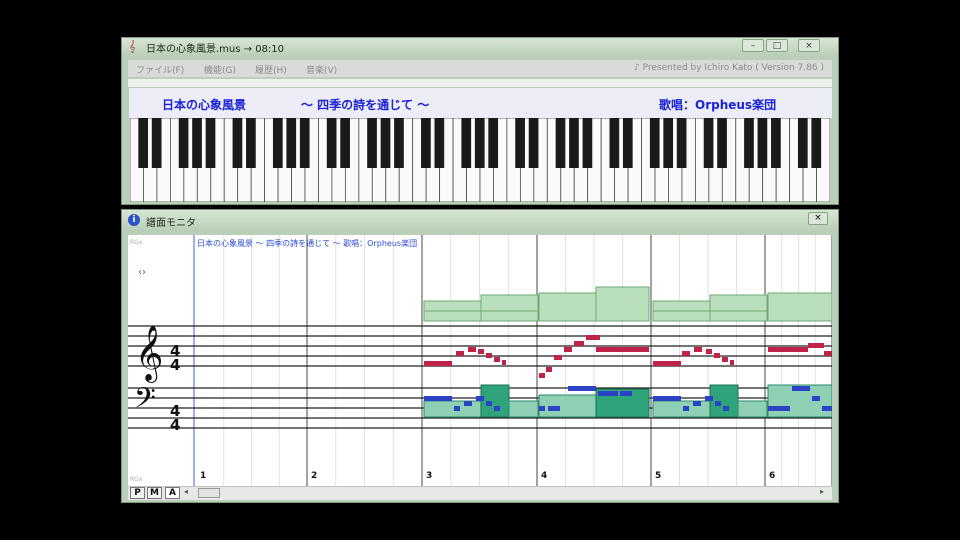 The width and height of the screenshot is (960, 540). What do you see at coordinates (307, 243) in the screenshot?
I see `score-caption: 日本の心象風景 ～ 四季の詩を通じて ～ 歌唱：Orpheus楽団` at bounding box center [307, 243].